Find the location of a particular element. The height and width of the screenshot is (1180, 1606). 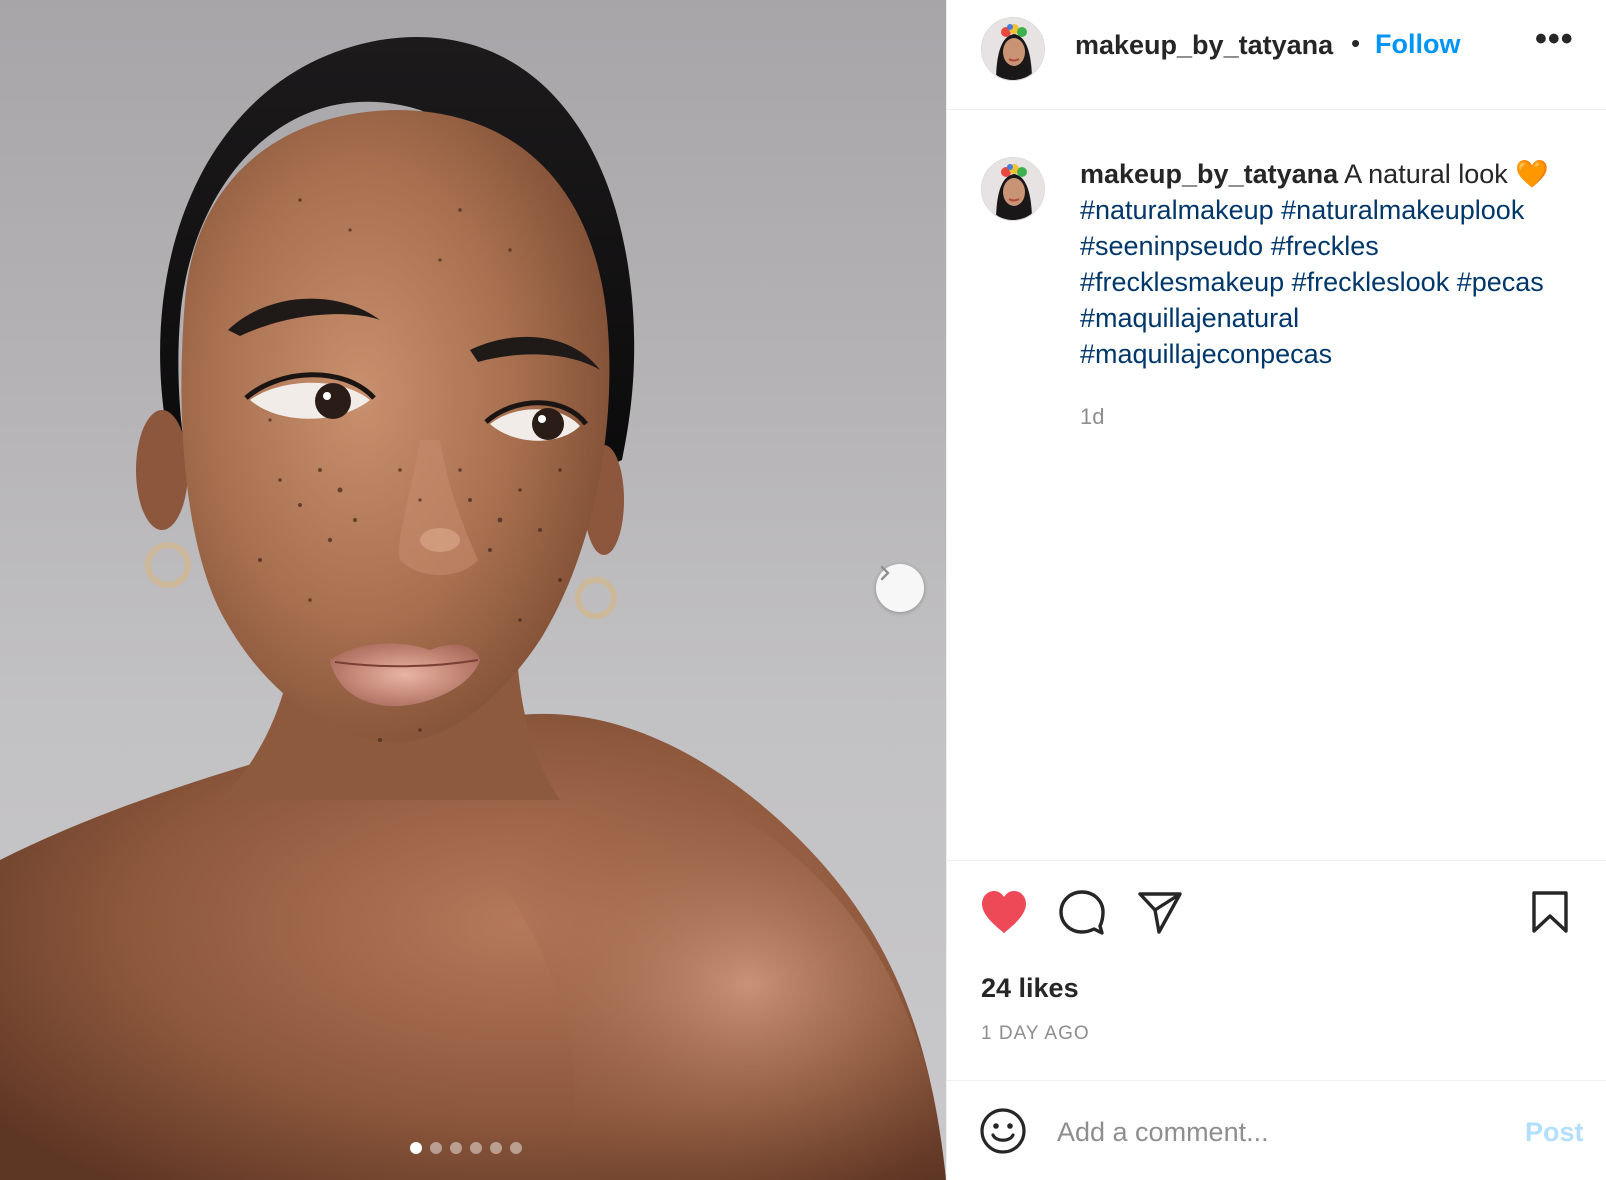

hashtag-link: #freckleslook is located at coordinates (1371, 282).